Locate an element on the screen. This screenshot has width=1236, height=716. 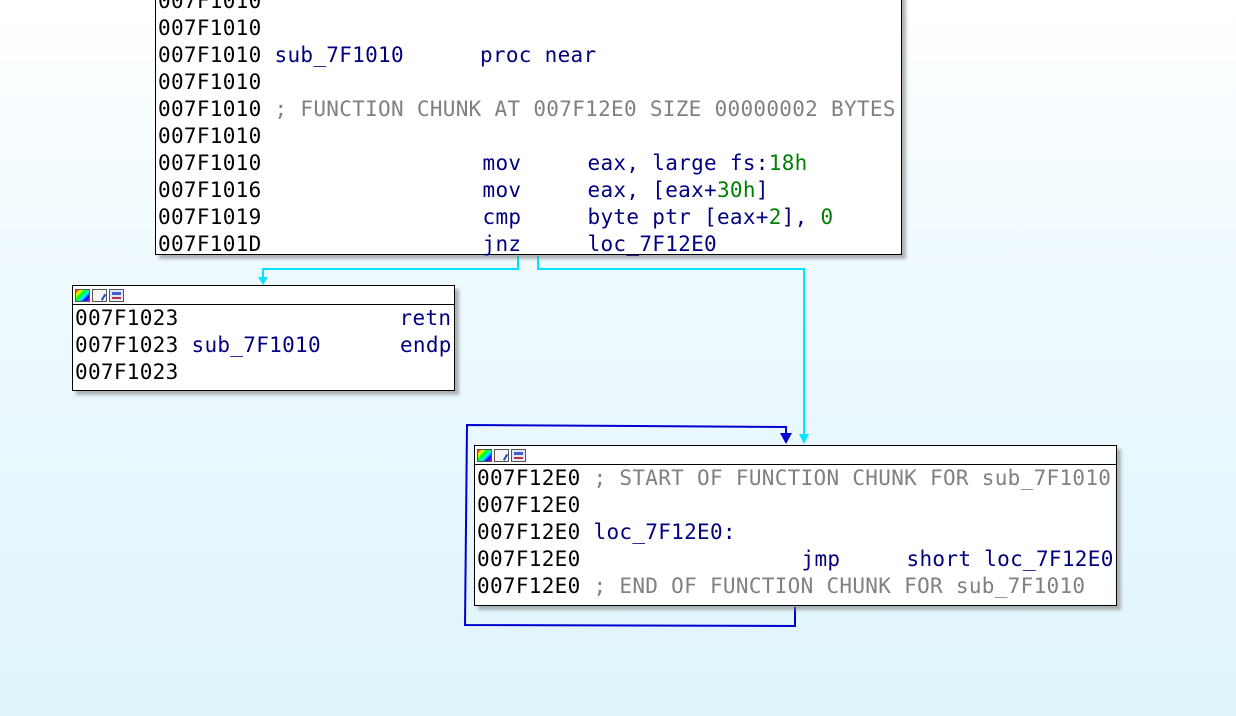
operand-number: 30h is located at coordinates (736, 190).